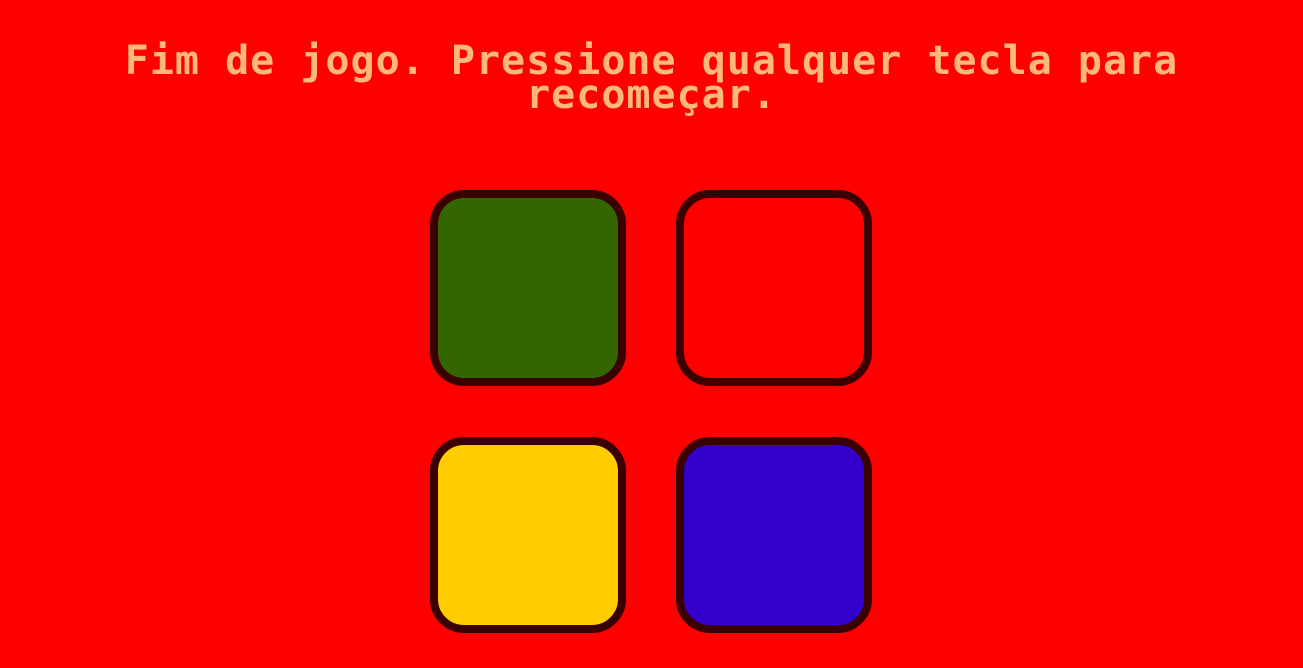 The image size is (1303, 668). What do you see at coordinates (528, 535) in the screenshot?
I see `yellow-pad-button` at bounding box center [528, 535].